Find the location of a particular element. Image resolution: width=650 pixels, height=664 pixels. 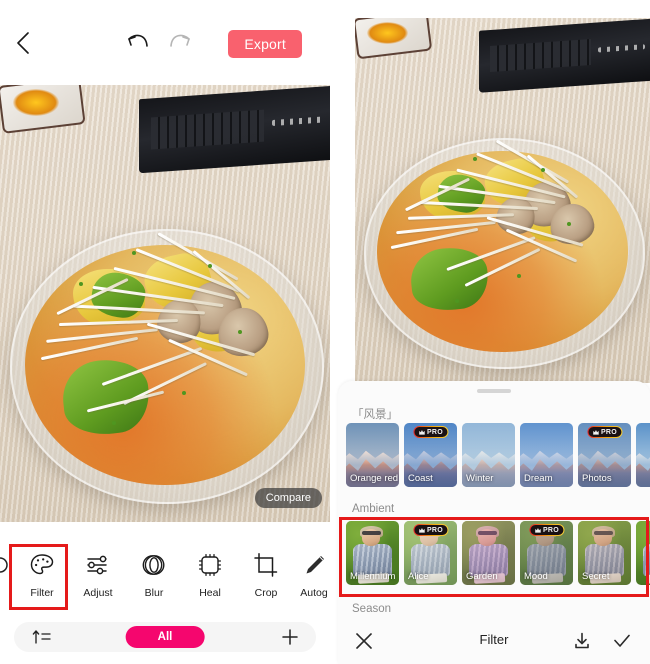

chevron-left-icon is located at coordinates (23, 43).